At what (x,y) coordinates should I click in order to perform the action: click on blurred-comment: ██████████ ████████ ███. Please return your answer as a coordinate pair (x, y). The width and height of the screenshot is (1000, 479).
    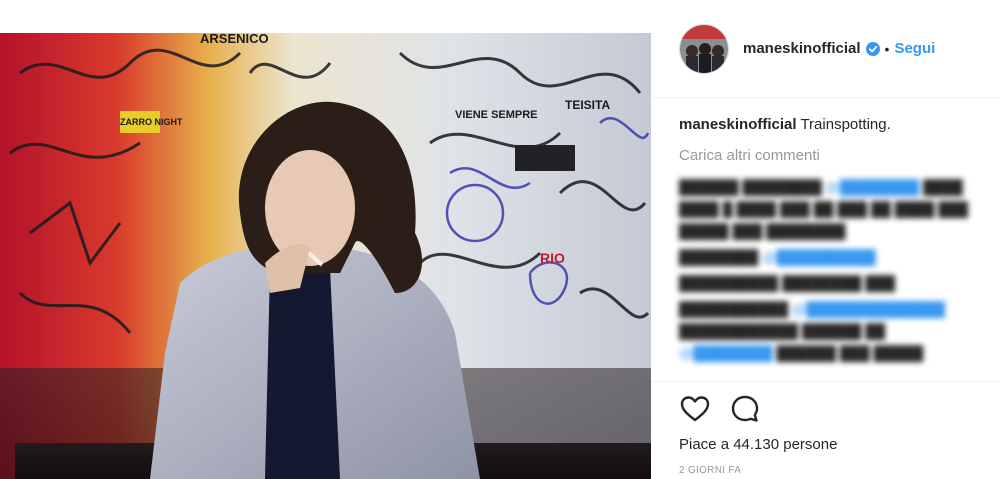
    Looking at the image, I should click on (787, 283).